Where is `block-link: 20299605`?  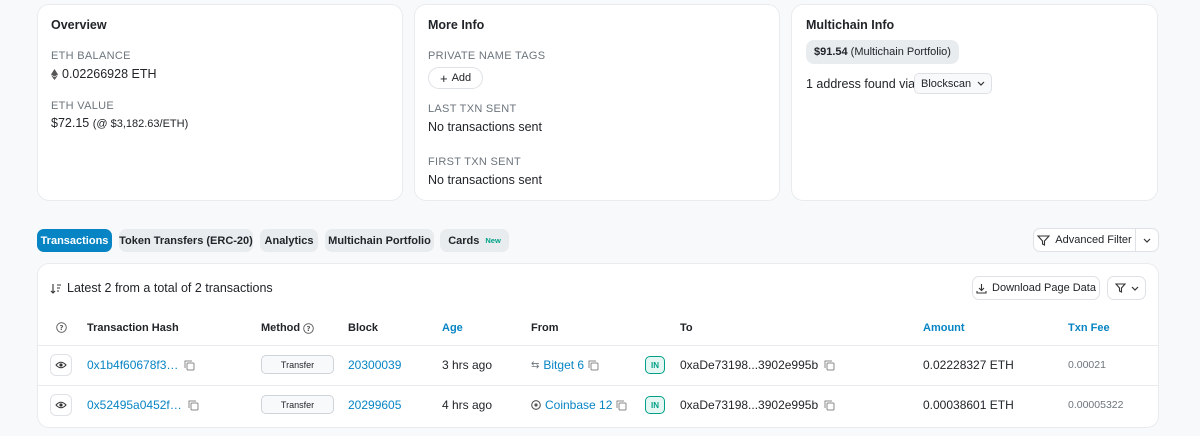
block-link: 20299605 is located at coordinates (374, 405).